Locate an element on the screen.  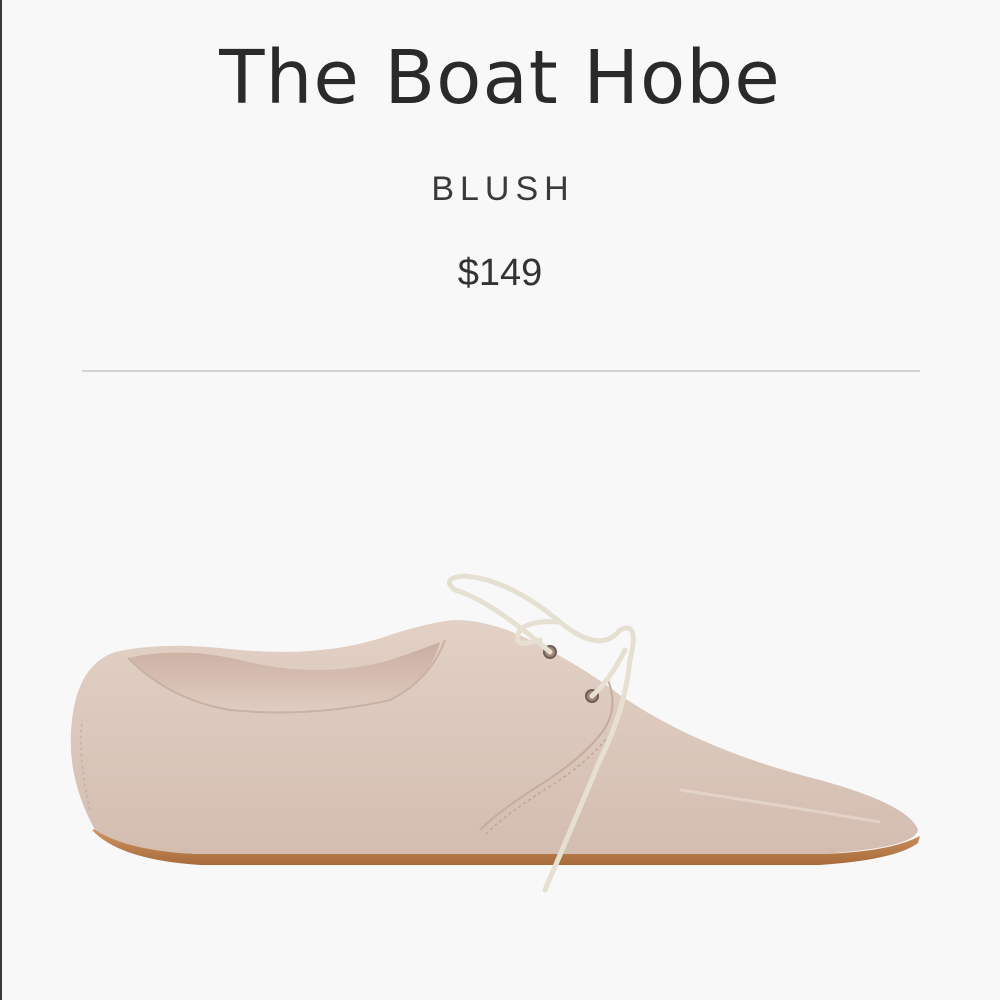
product-title: The Boat Hobe is located at coordinates (500, 78).